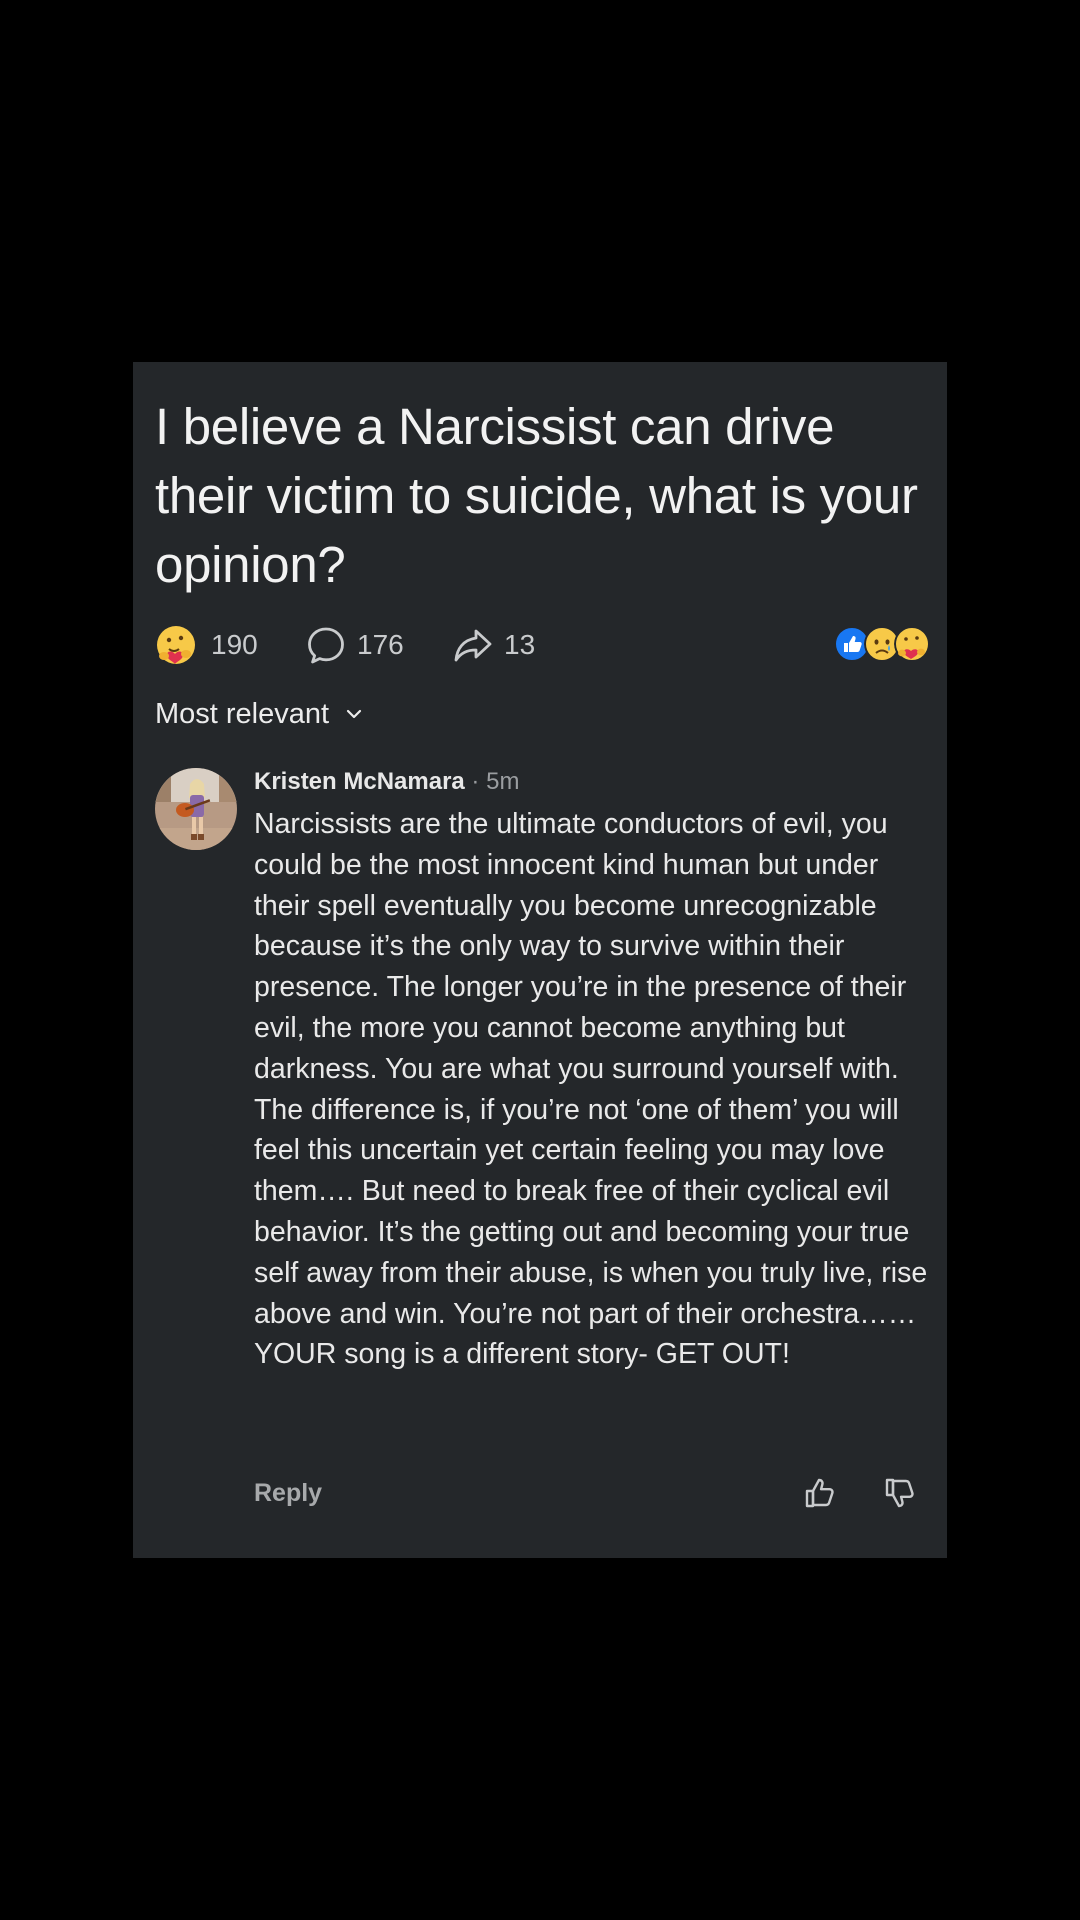 The width and height of the screenshot is (1080, 1920). I want to click on comment-bubble-icon, so click(326, 645).